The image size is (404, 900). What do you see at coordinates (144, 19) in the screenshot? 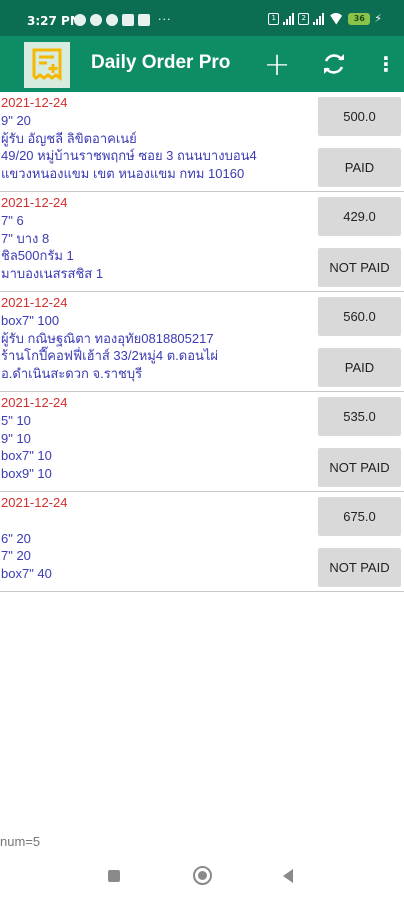
I see `heart-icon` at bounding box center [144, 19].